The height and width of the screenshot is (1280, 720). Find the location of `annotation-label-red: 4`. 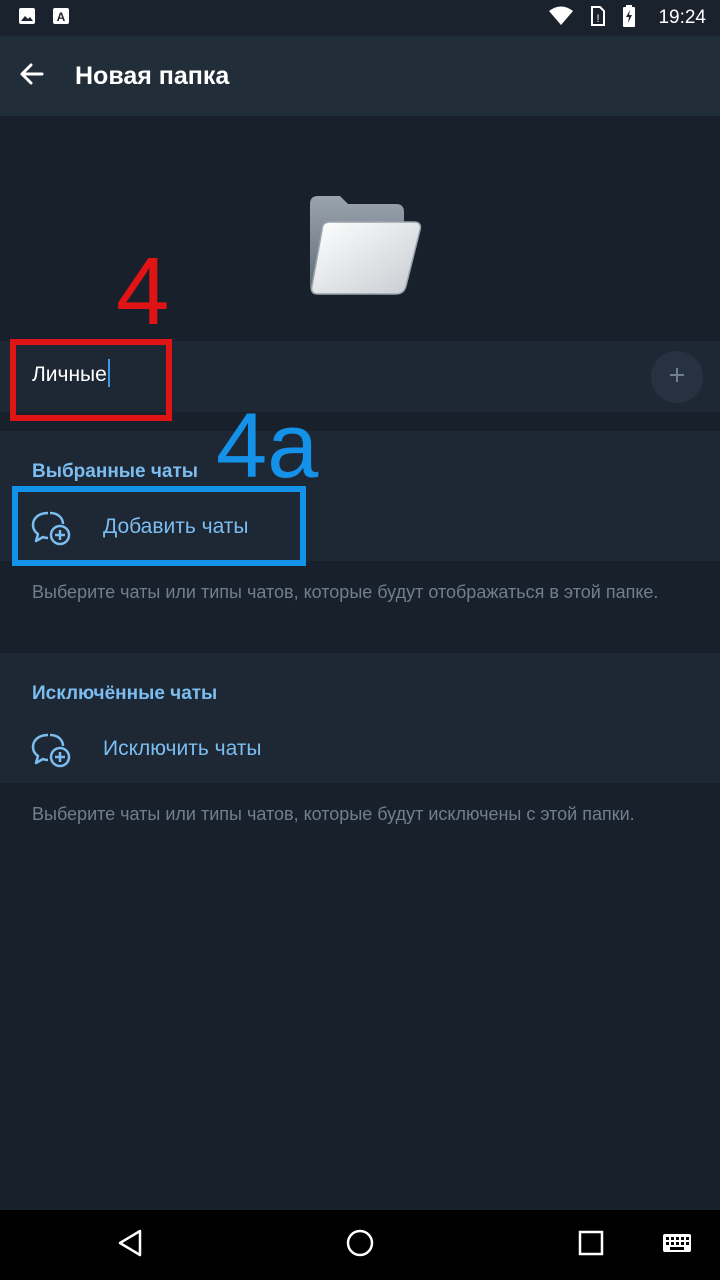

annotation-label-red: 4 is located at coordinates (143, 291).